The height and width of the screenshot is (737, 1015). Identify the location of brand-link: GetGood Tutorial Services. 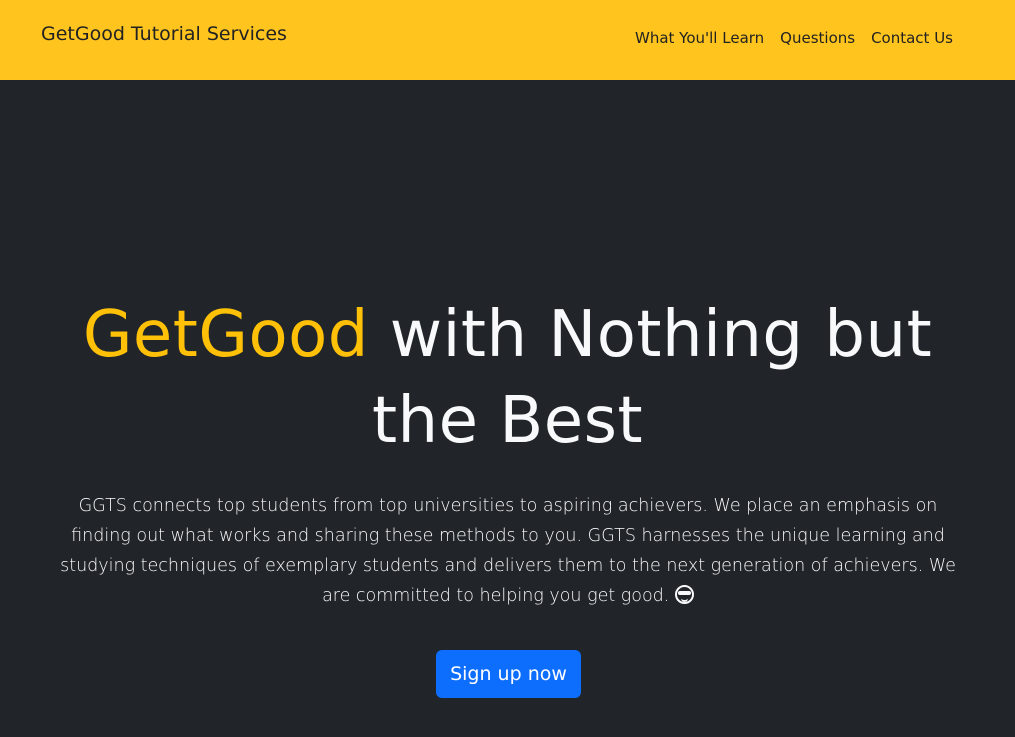
(164, 34).